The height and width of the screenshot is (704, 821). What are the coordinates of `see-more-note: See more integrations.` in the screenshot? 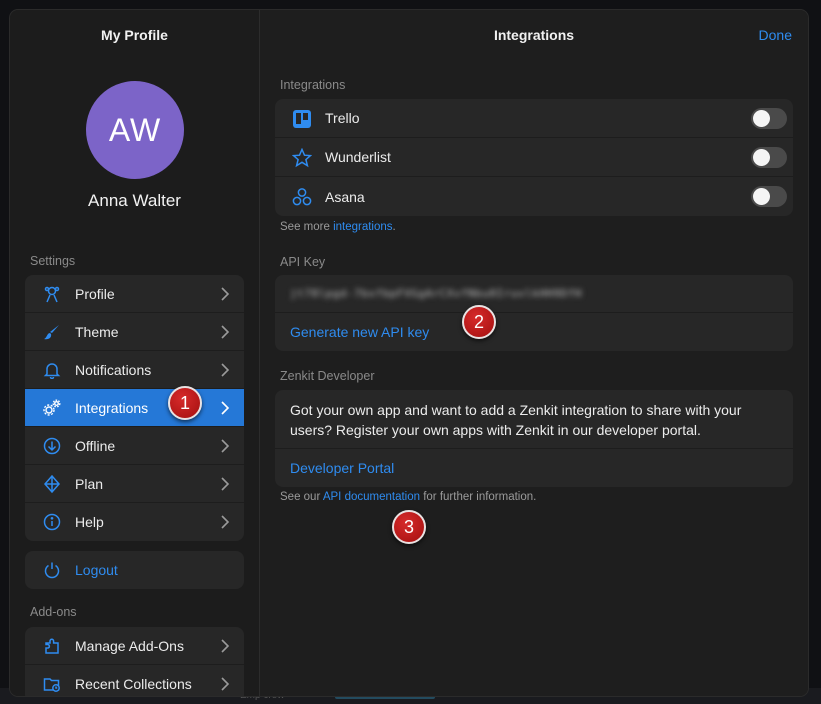 It's located at (338, 227).